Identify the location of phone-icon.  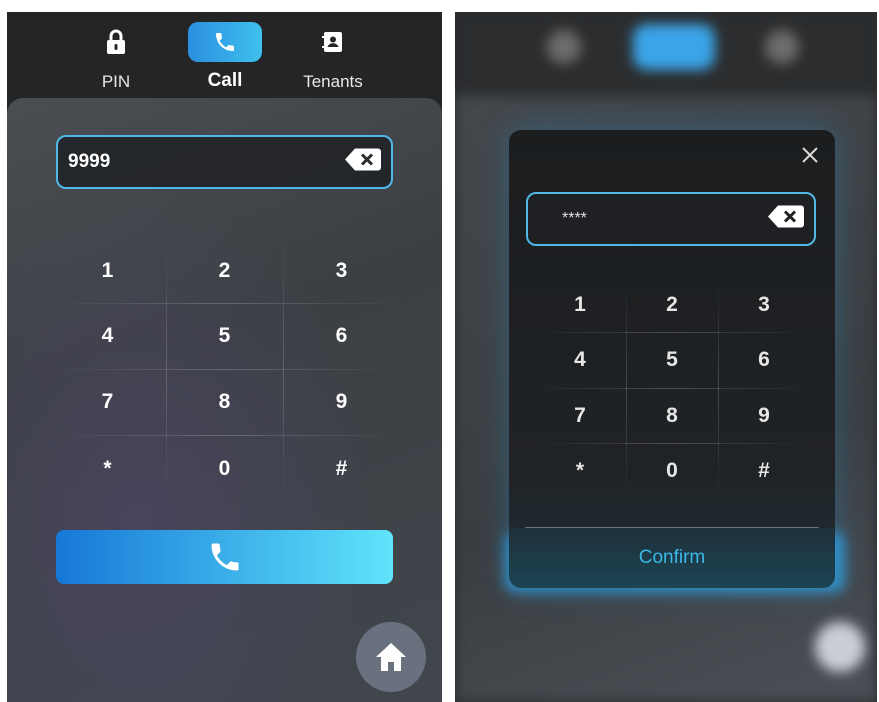
(225, 42).